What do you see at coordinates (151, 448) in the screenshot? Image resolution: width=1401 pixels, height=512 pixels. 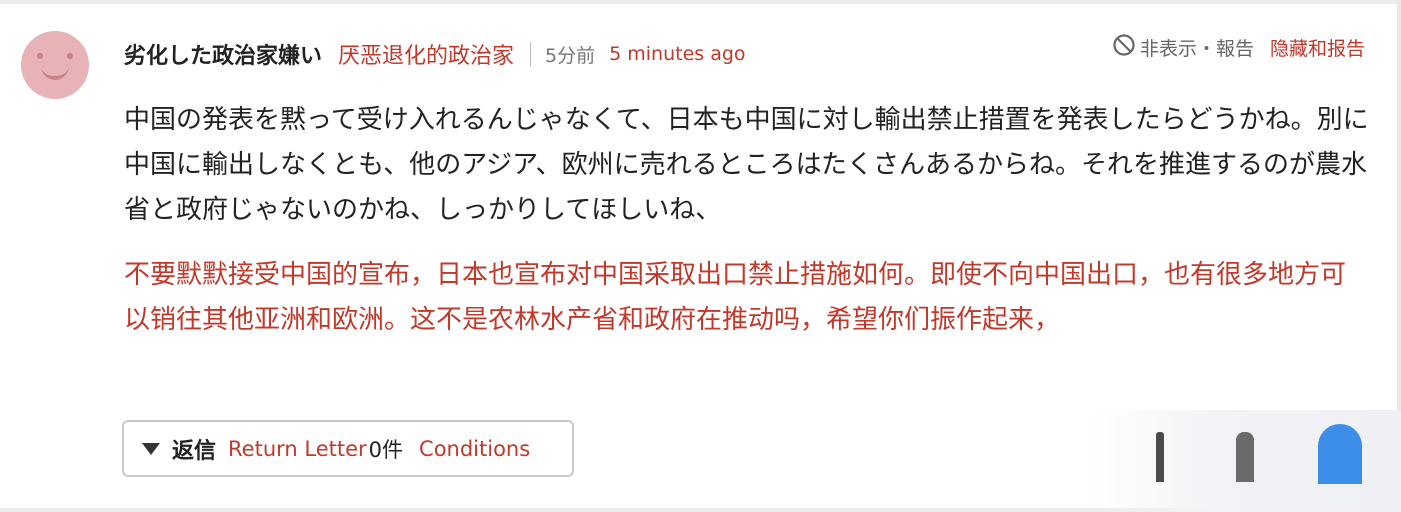 I see `triangle-down-icon` at bounding box center [151, 448].